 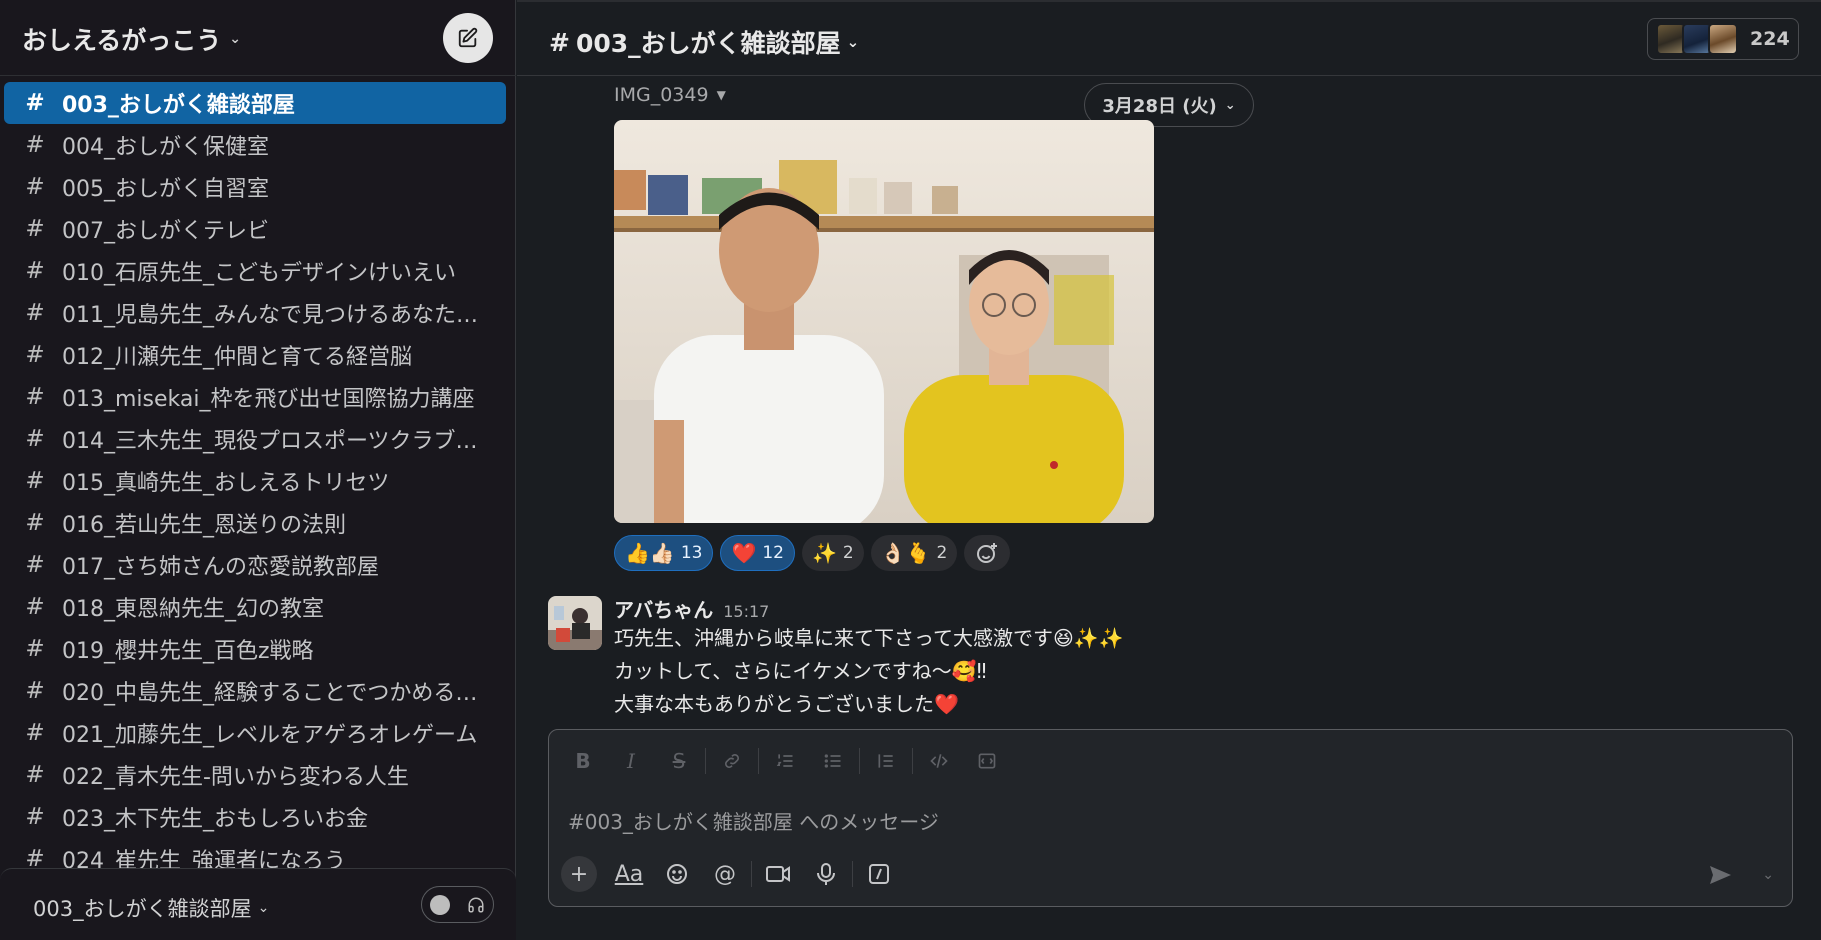 I want to click on channel-label: 017_さち姉さんの恋愛説教部屋, so click(x=220, y=567).